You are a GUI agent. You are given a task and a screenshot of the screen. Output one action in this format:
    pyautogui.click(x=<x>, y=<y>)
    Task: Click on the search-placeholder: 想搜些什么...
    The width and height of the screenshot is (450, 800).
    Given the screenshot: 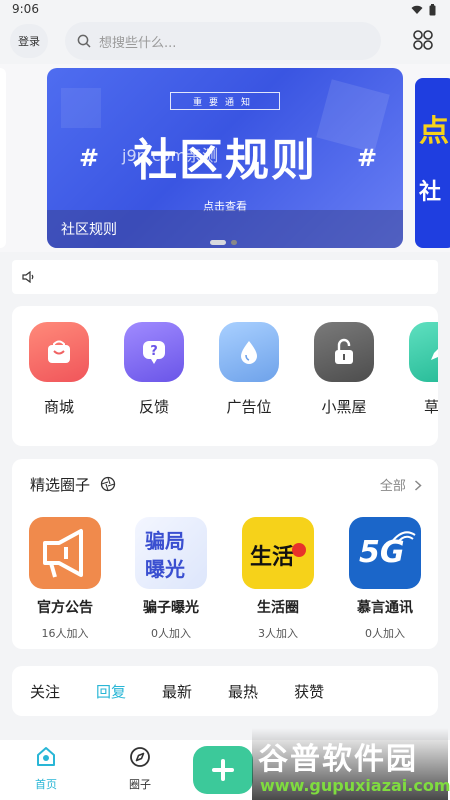 What is the action you would take?
    pyautogui.click(x=138, y=43)
    